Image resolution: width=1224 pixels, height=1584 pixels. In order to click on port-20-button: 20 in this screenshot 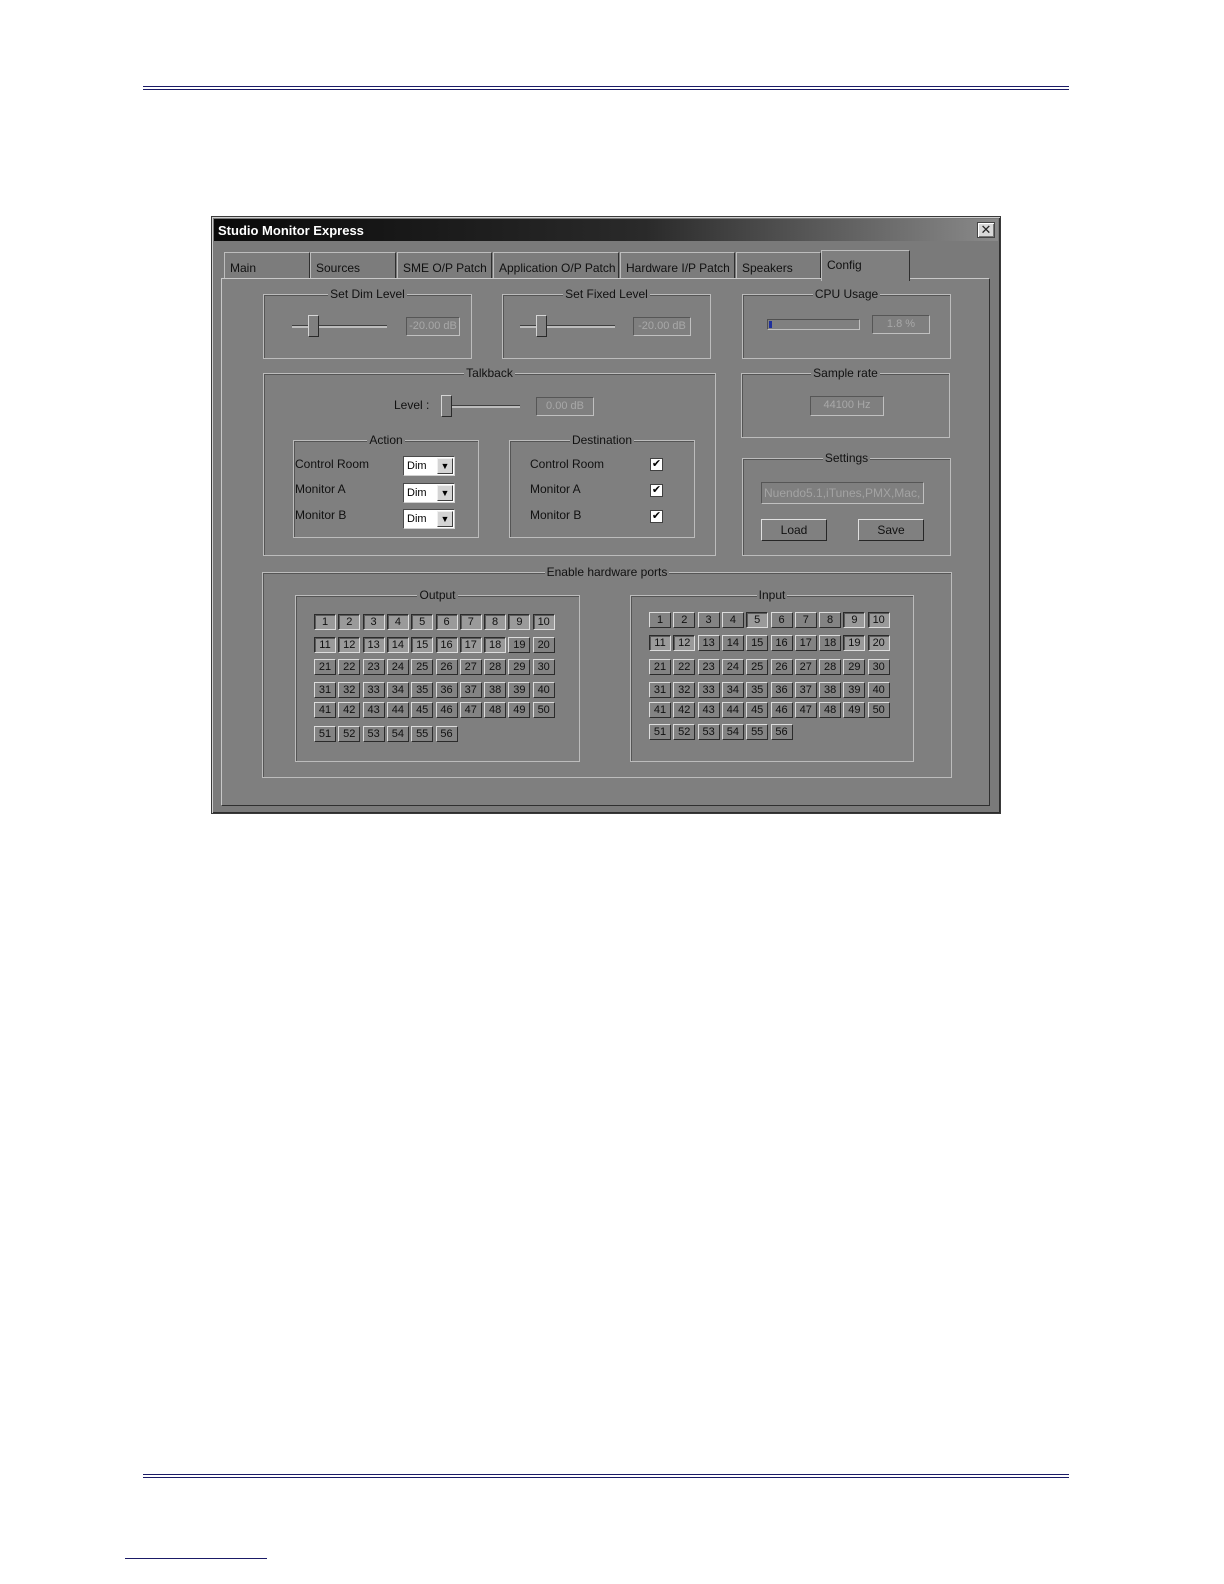, I will do `click(878, 643)`.